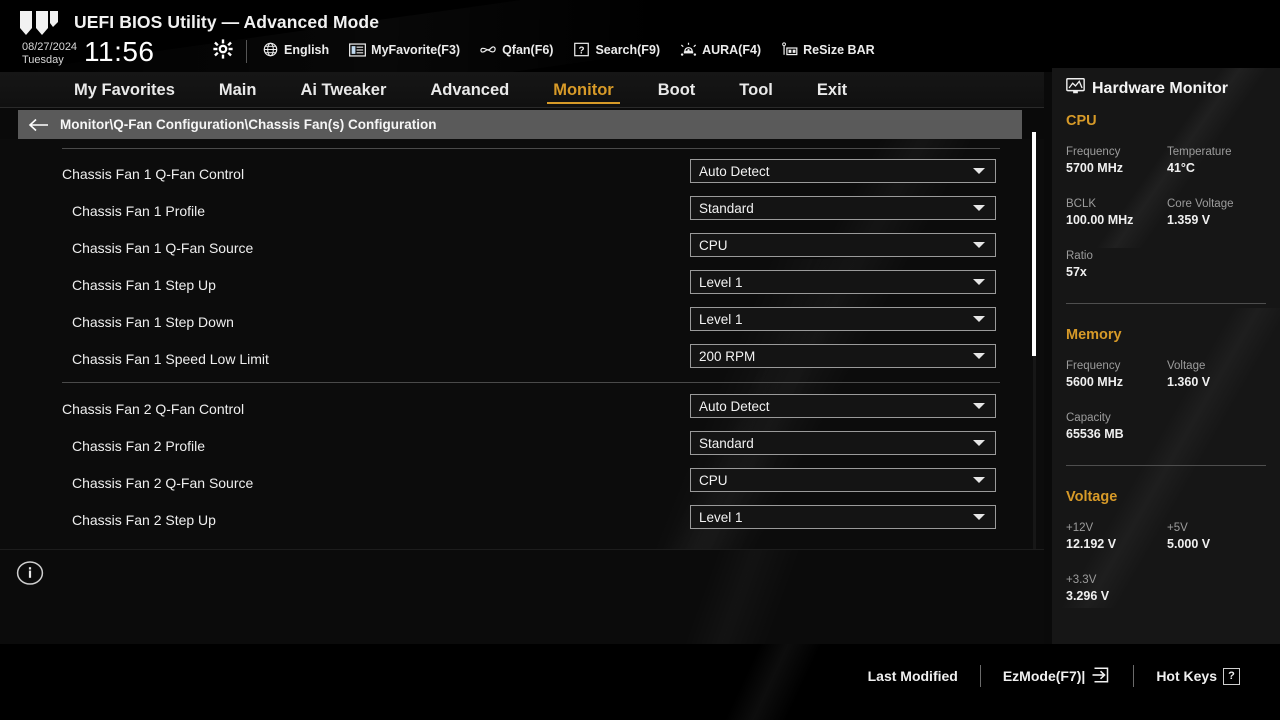  What do you see at coordinates (1160, 88) in the screenshot?
I see `hardware-monitor-title-text: Hardware Monitor` at bounding box center [1160, 88].